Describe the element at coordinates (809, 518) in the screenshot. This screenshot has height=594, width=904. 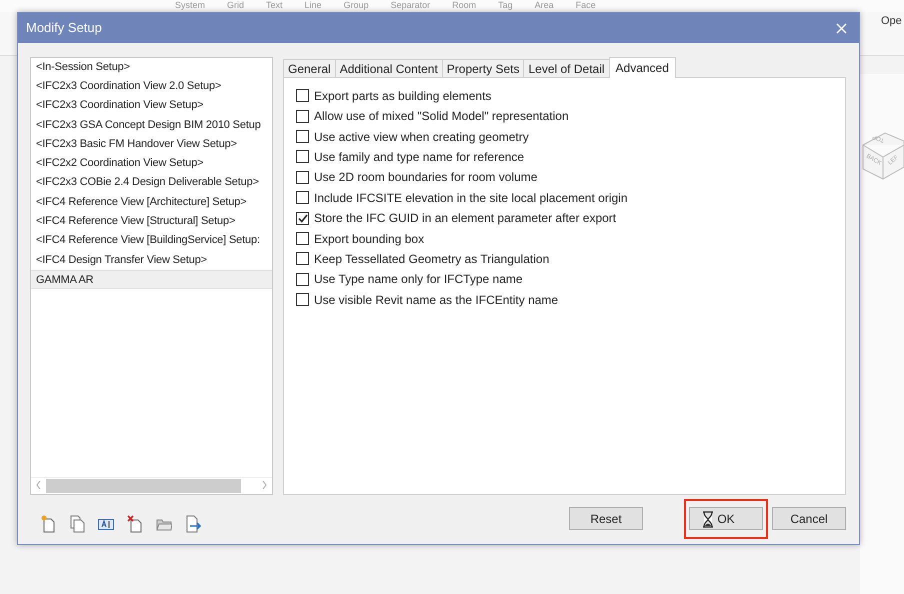
I see `dialog-button: Cancel` at that location.